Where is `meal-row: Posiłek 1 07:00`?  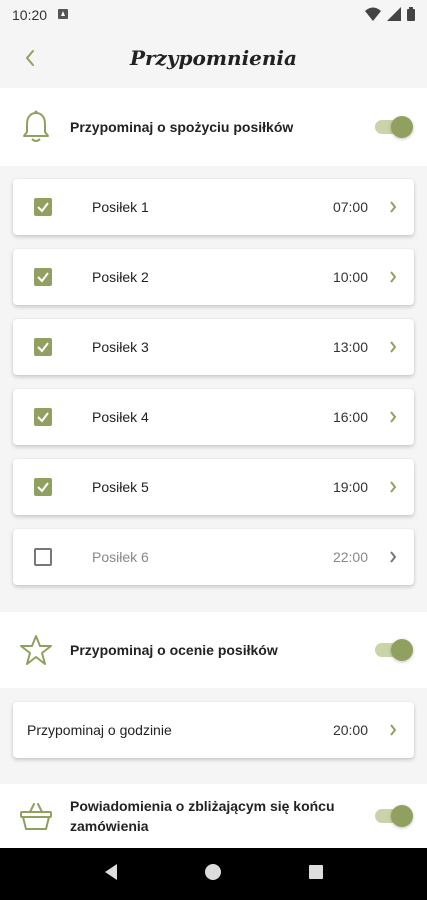 meal-row: Posiłek 1 07:00 is located at coordinates (213, 207).